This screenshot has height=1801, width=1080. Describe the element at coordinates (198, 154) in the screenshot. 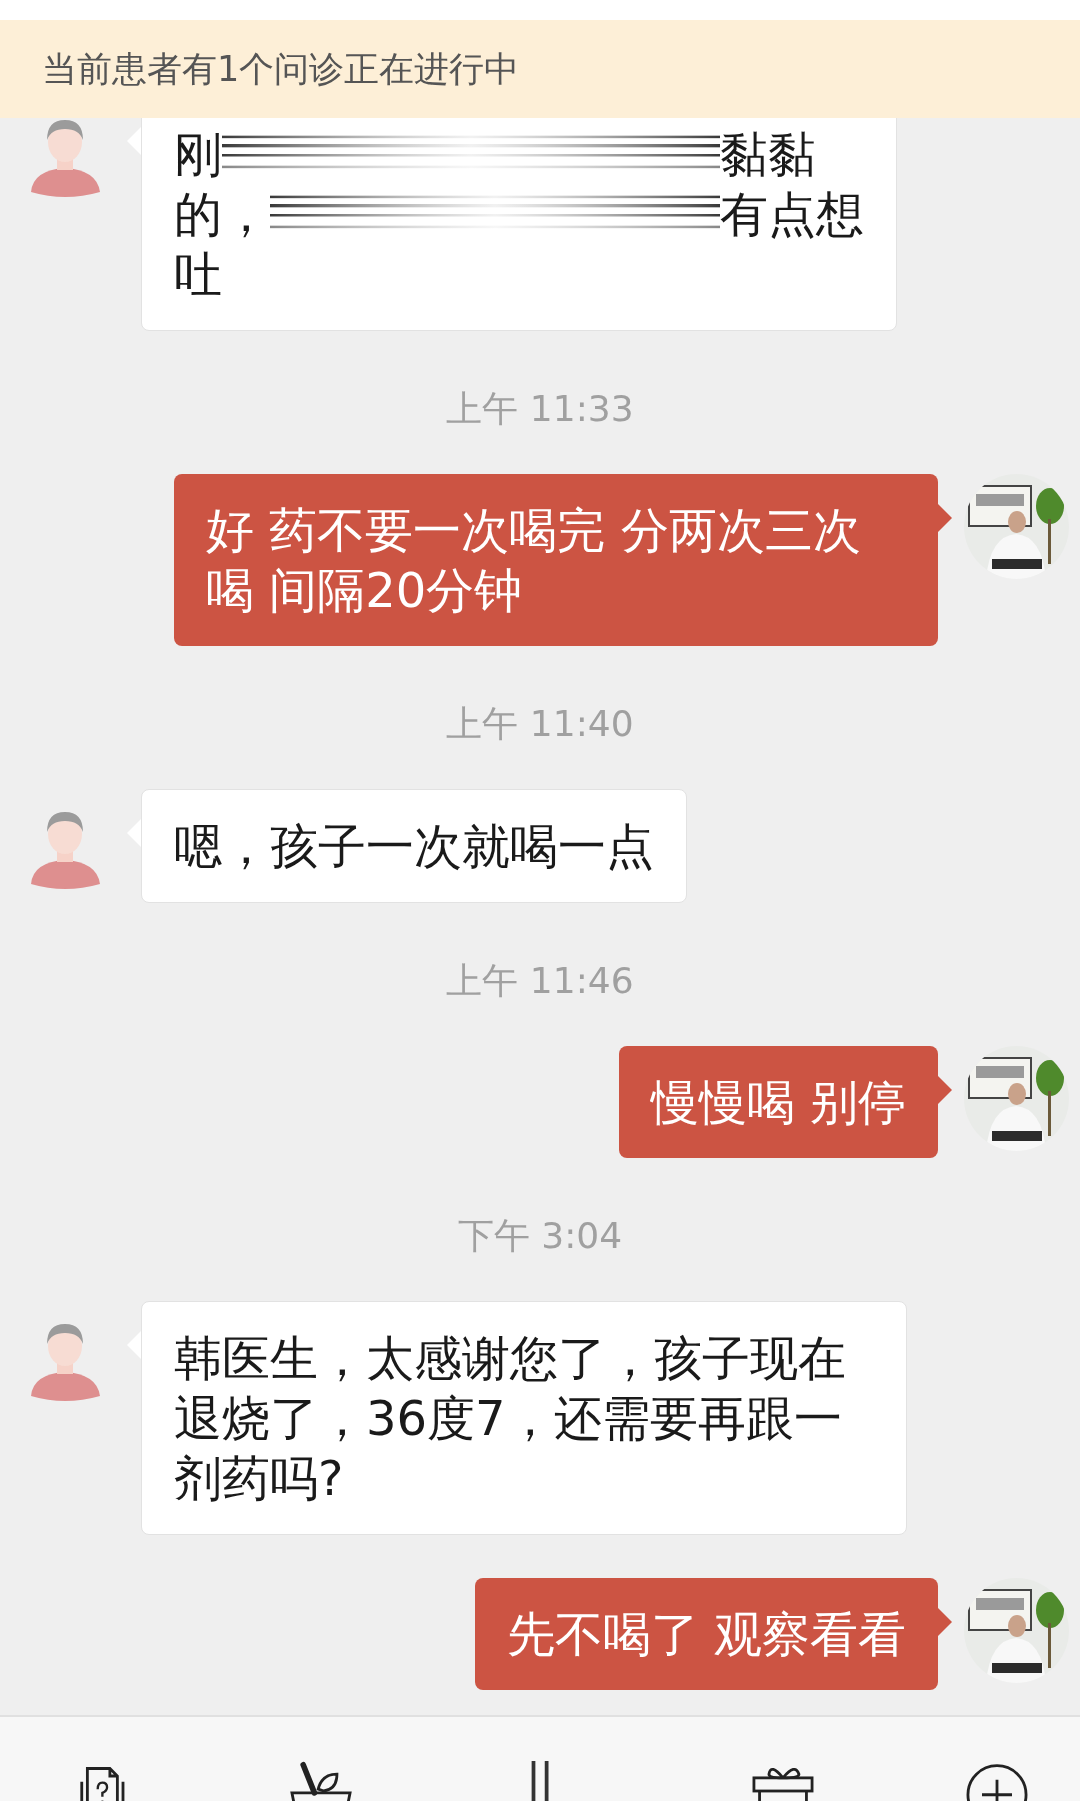

I see `message-text: 刚` at that location.